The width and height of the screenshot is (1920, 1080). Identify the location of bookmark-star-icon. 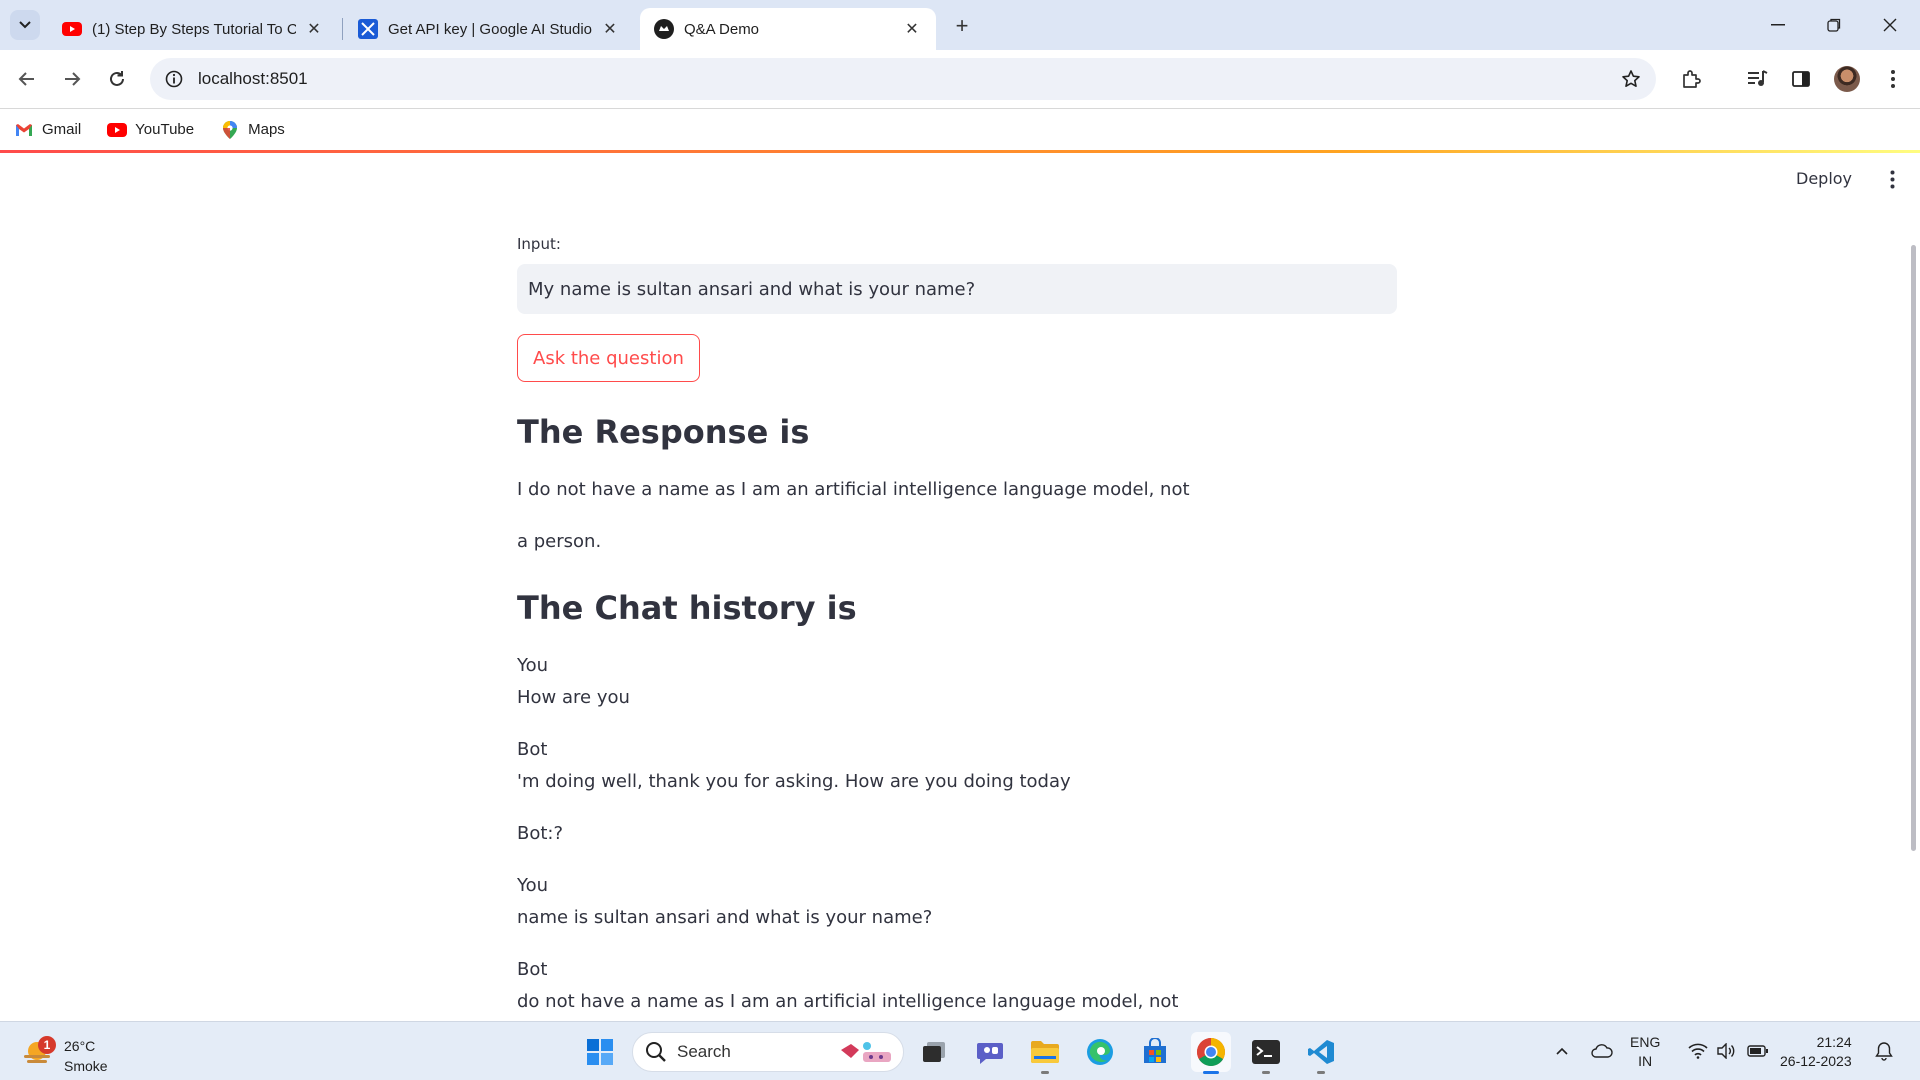
(1631, 79).